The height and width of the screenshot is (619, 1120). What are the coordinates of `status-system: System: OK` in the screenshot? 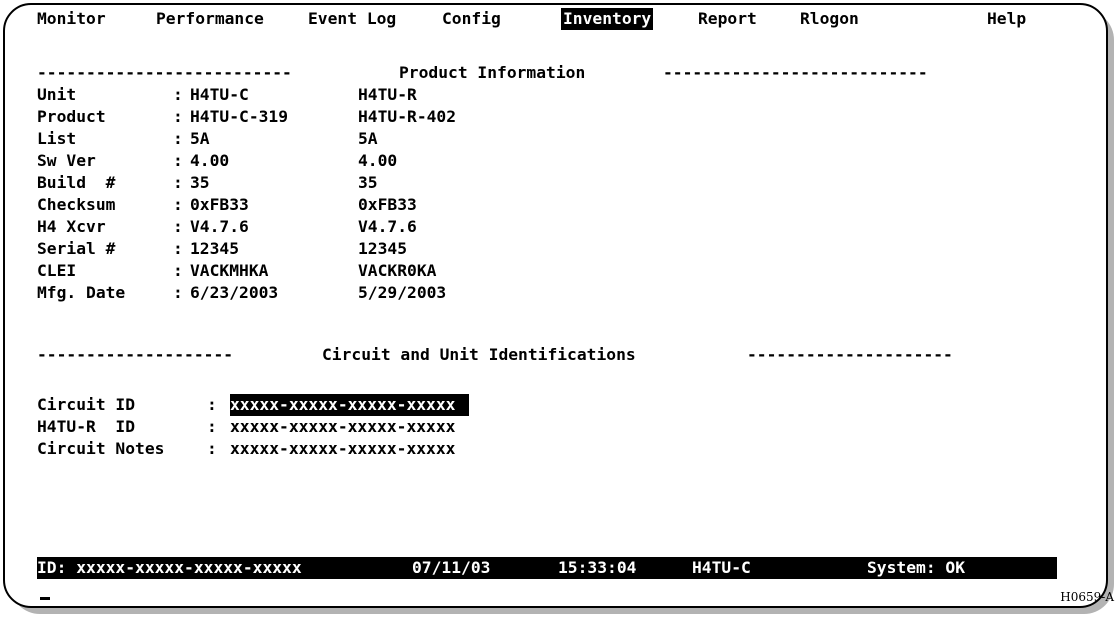 It's located at (916, 567).